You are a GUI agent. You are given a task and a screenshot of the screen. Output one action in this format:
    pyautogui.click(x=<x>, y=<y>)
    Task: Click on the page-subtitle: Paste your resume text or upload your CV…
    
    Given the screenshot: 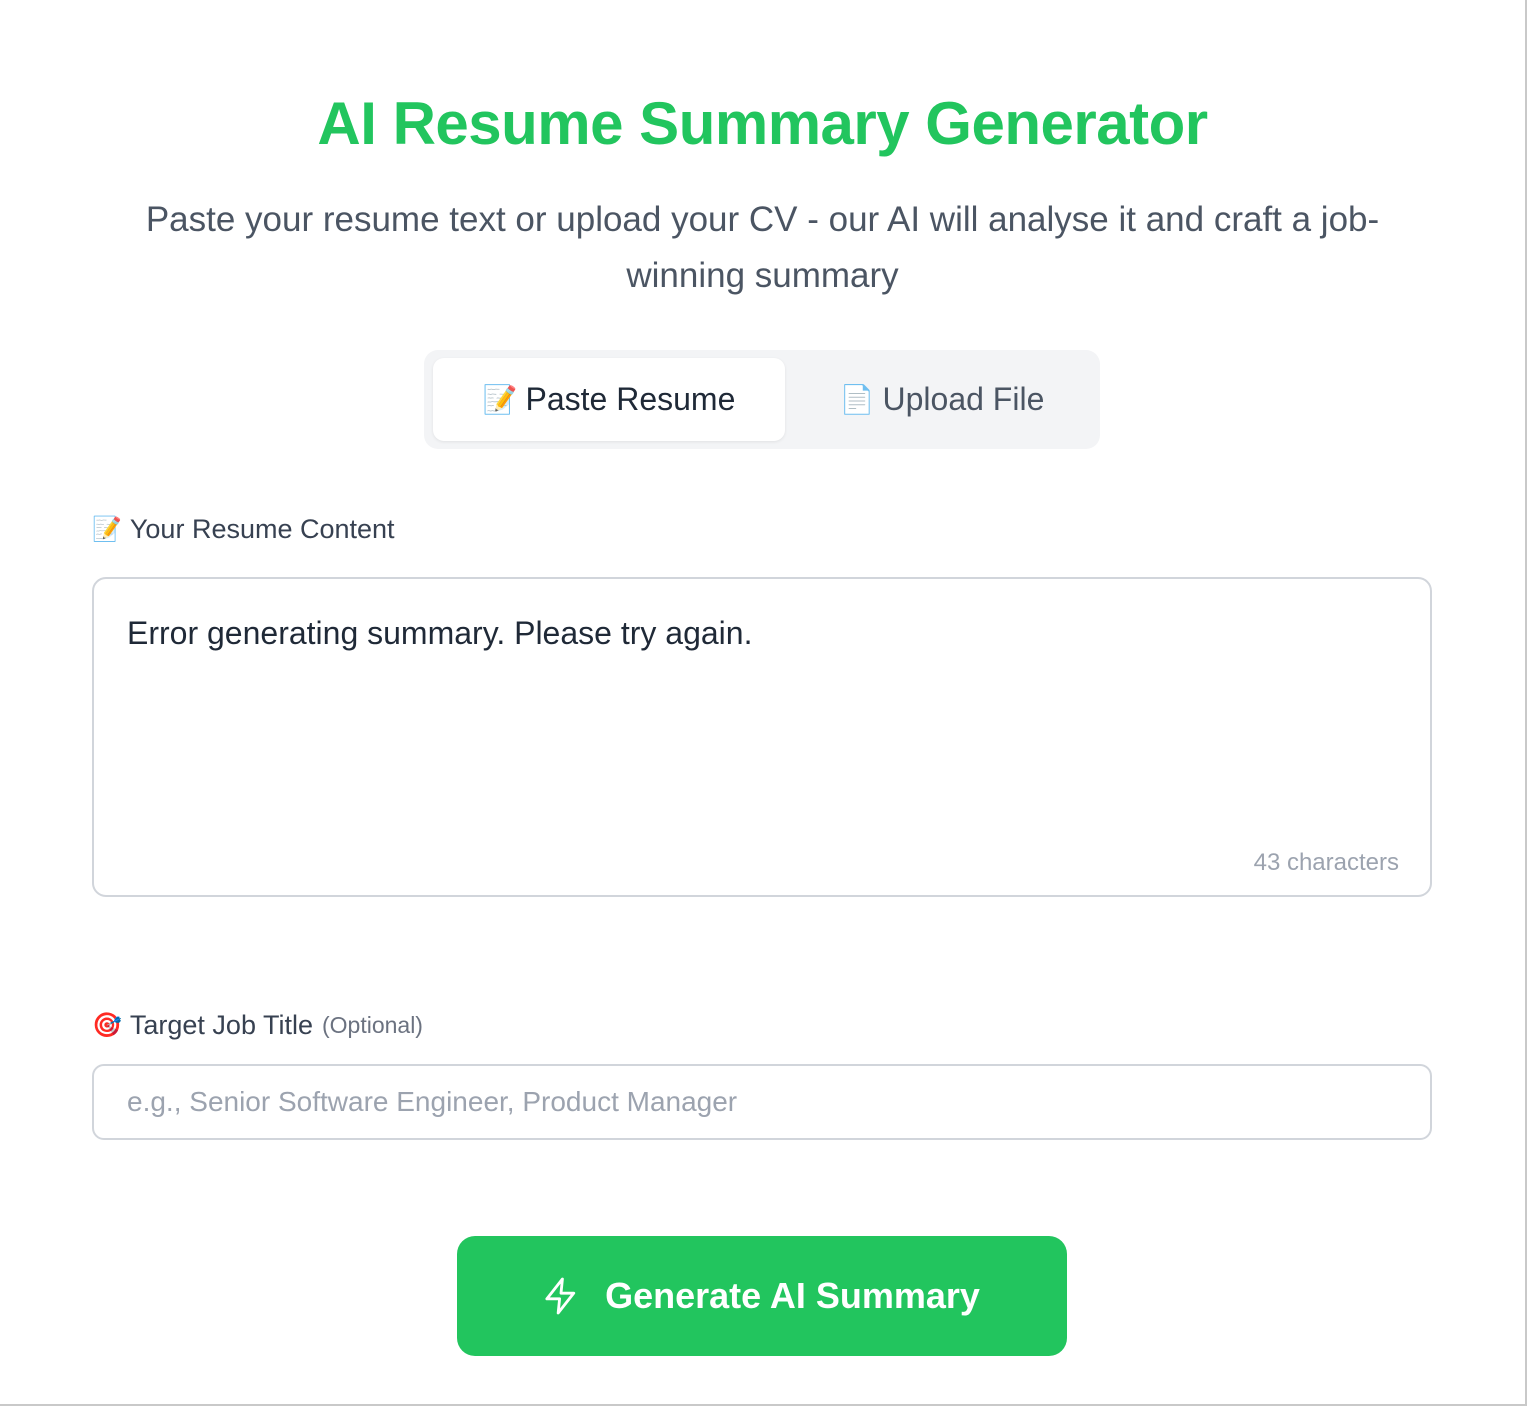 What is the action you would take?
    pyautogui.click(x=762, y=247)
    